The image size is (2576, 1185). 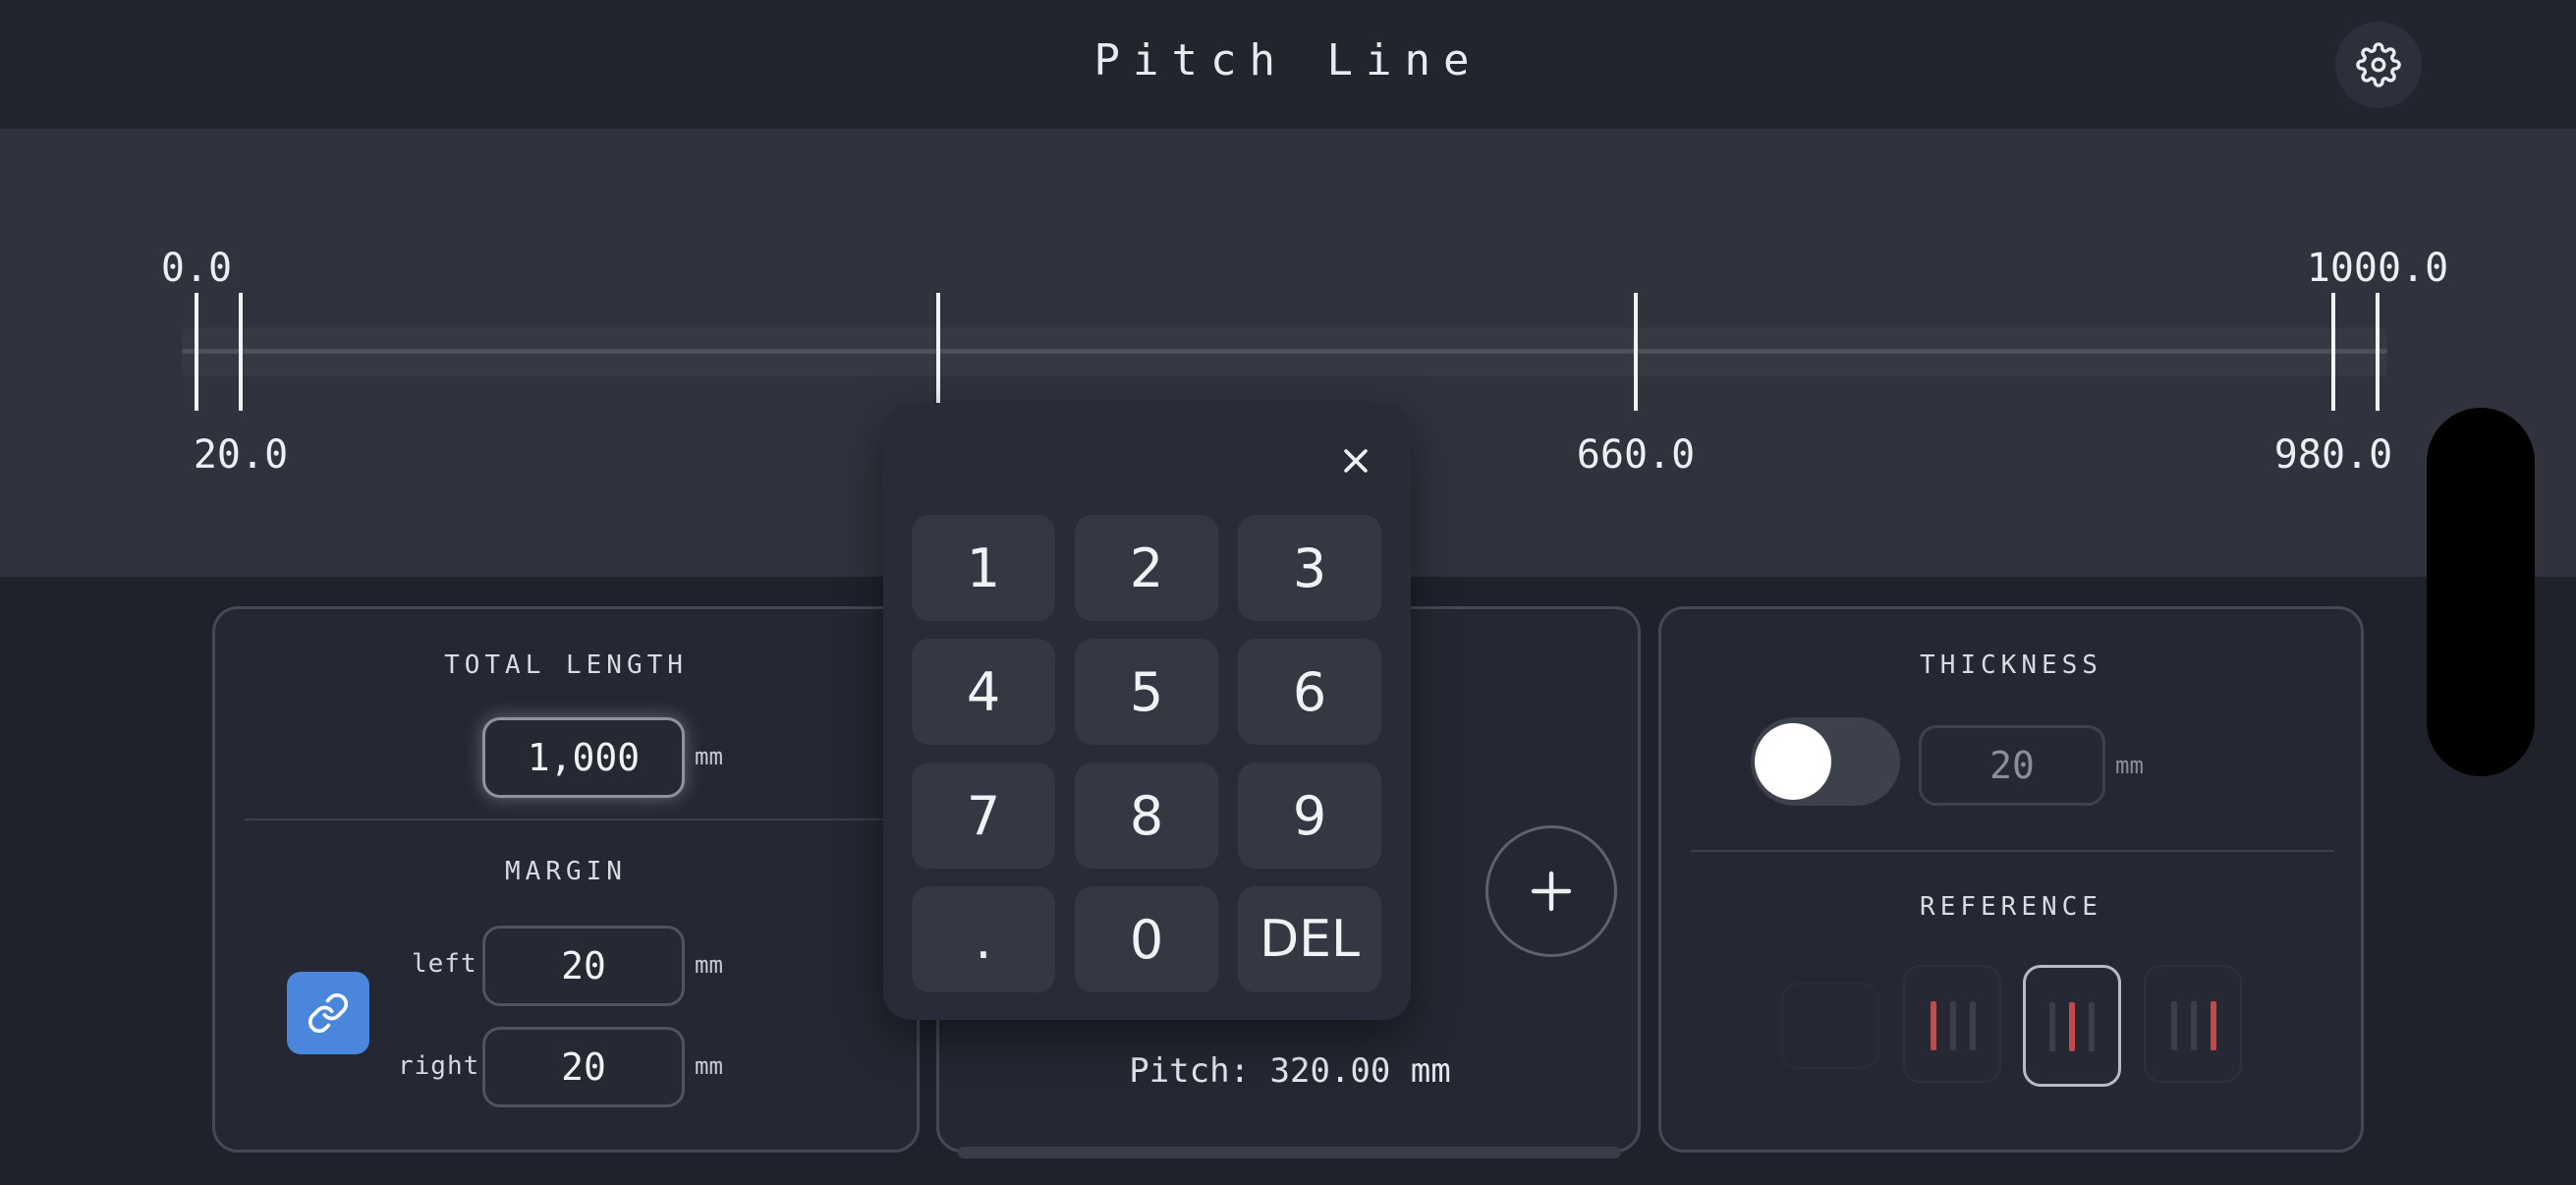 I want to click on add-line-button, so click(x=1551, y=891).